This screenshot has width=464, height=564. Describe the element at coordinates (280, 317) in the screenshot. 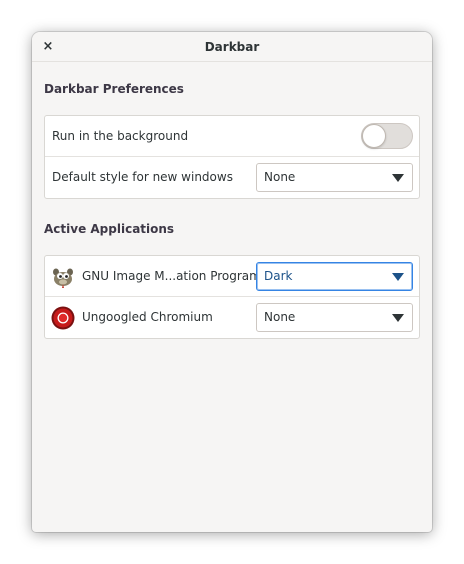

I see `chromium-style-value: None` at that location.